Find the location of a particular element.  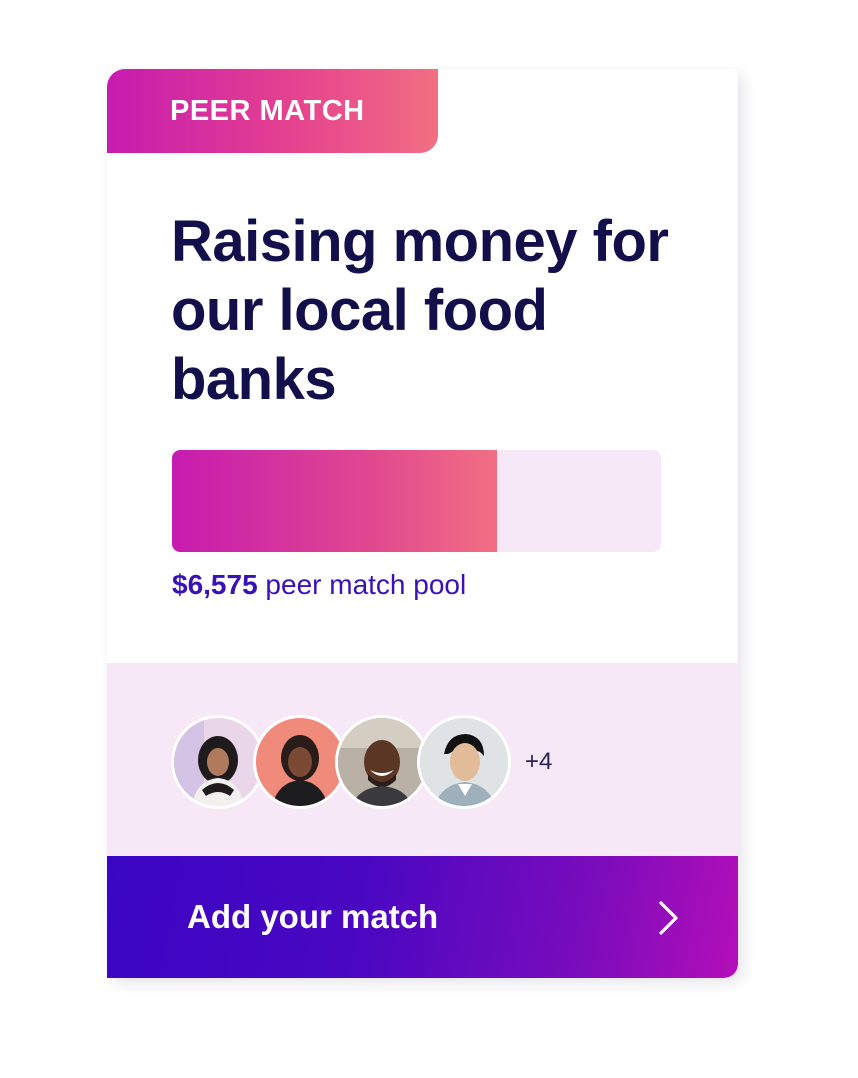

add-your-match-button: Add your match is located at coordinates (422, 917).